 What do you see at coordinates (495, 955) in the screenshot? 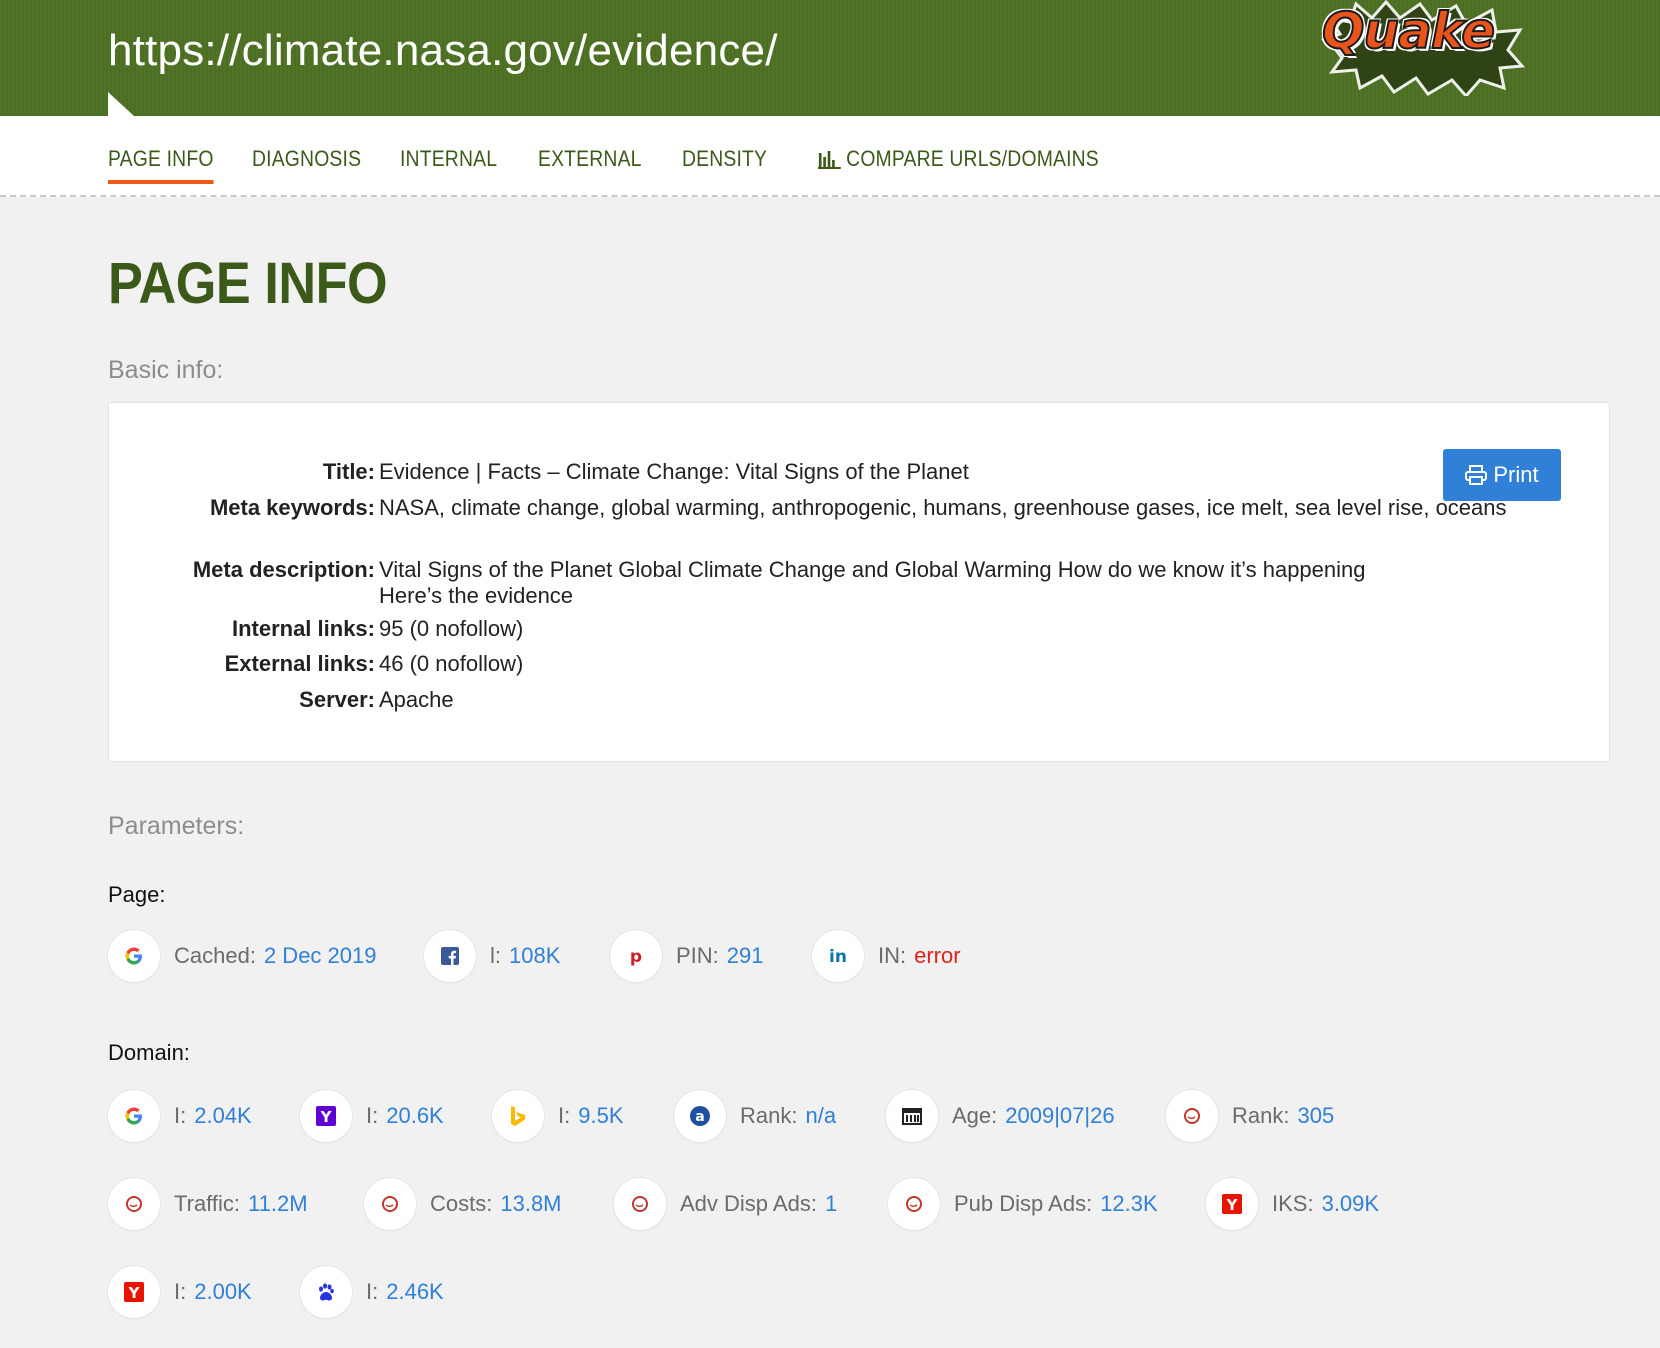
I see `metric-label: l:` at bounding box center [495, 955].